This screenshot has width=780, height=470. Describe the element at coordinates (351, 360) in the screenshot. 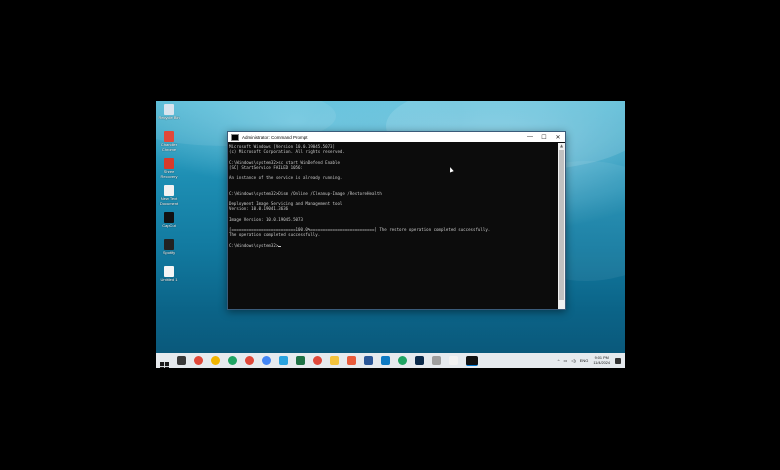

I see `paint-icon` at that location.